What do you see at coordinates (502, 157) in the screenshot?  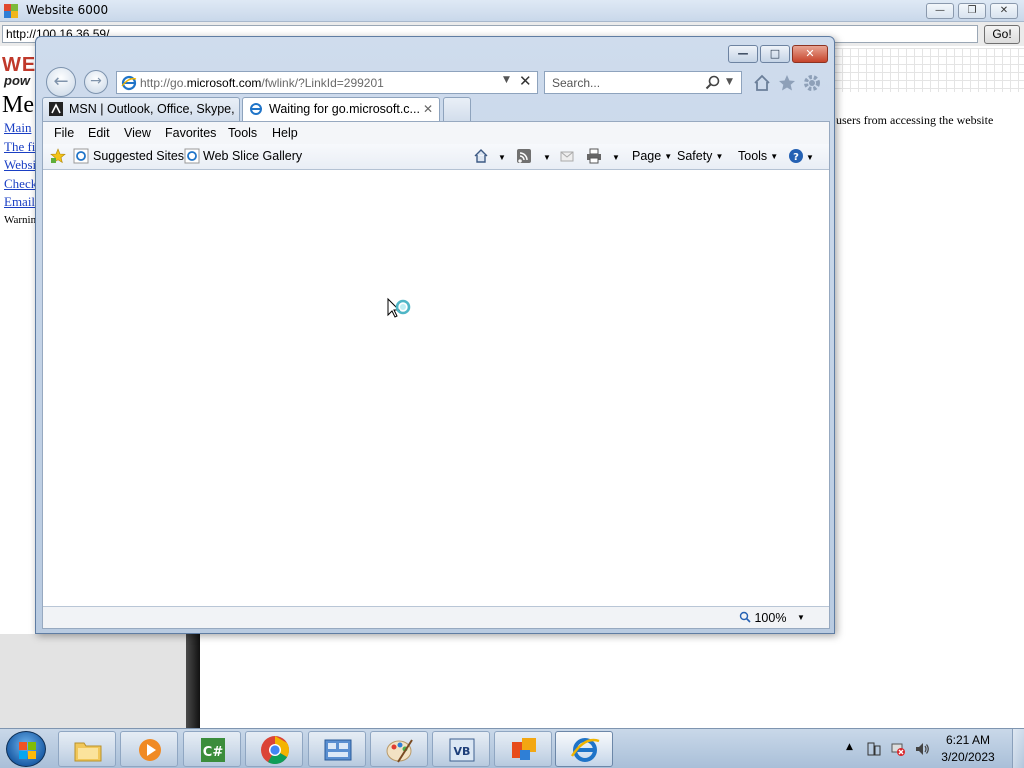 I see `home-dropdown-icon: ▼` at bounding box center [502, 157].